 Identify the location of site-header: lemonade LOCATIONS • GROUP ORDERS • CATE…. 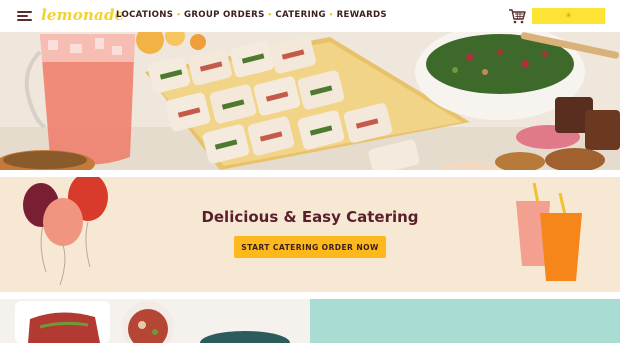
(310, 16).